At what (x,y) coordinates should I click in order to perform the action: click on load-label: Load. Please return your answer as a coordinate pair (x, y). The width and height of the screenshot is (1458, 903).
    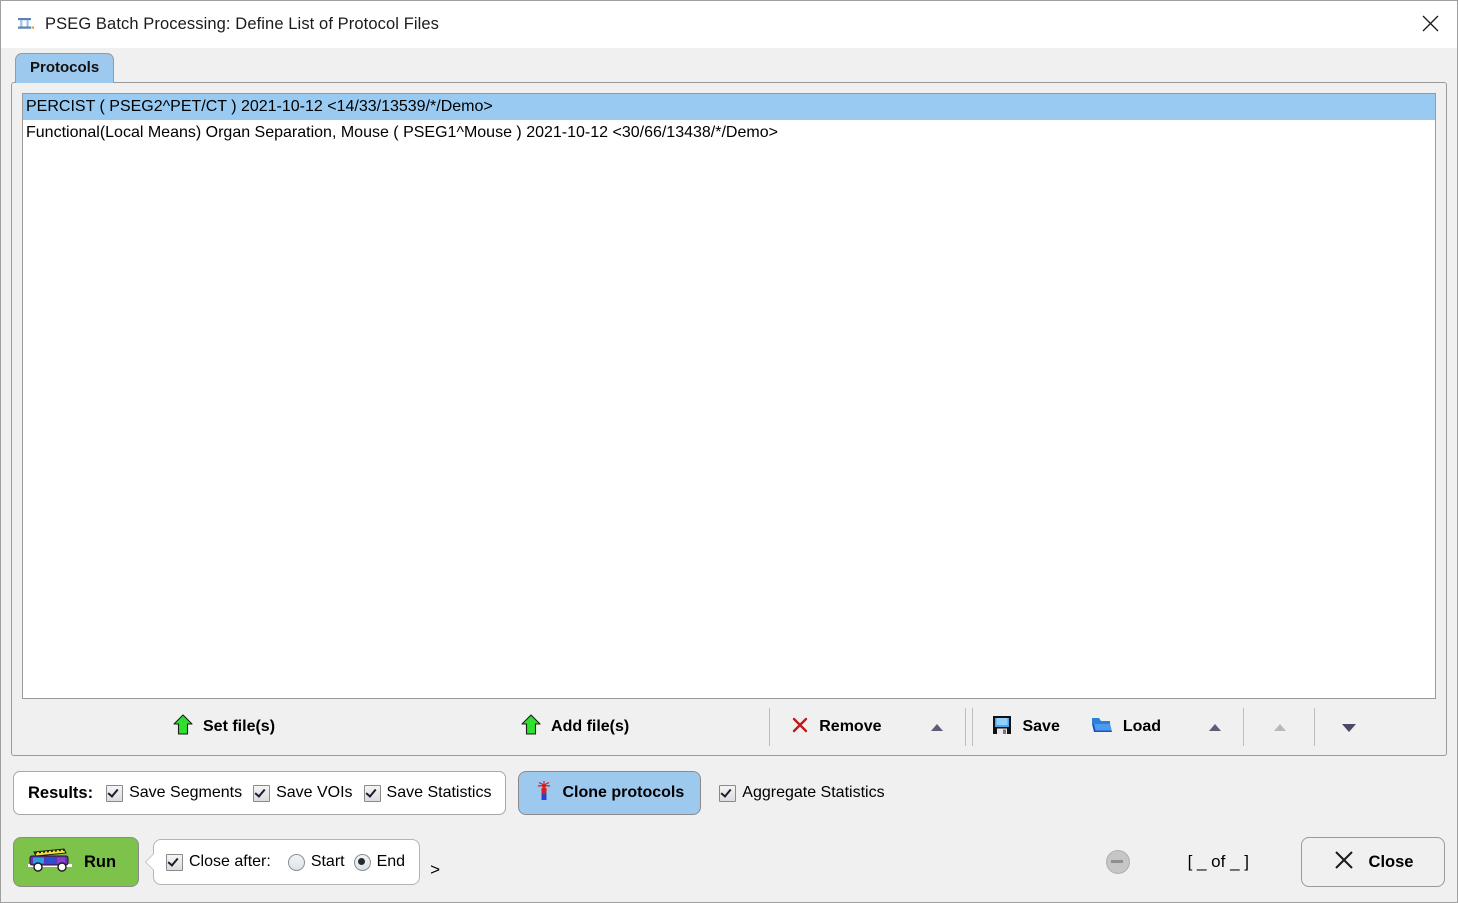
    Looking at the image, I should click on (1142, 726).